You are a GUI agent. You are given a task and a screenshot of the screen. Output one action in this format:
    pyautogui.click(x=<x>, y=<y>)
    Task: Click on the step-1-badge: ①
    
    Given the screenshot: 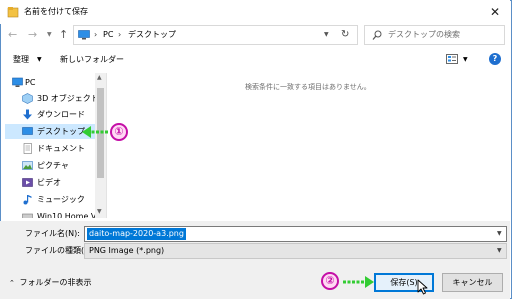 What is the action you would take?
    pyautogui.click(x=119, y=132)
    